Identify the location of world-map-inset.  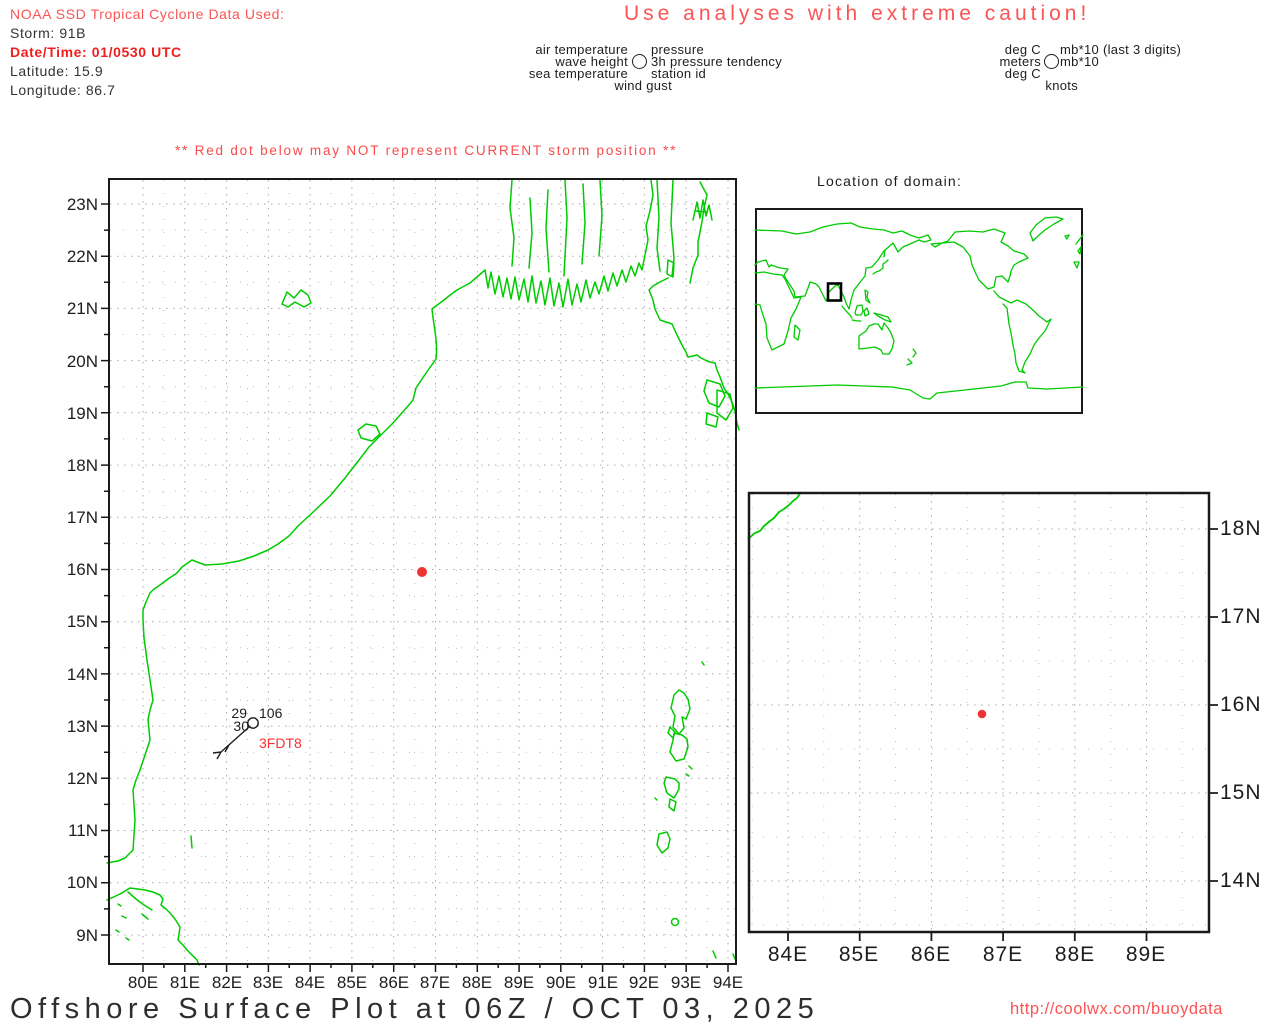
(919, 311).